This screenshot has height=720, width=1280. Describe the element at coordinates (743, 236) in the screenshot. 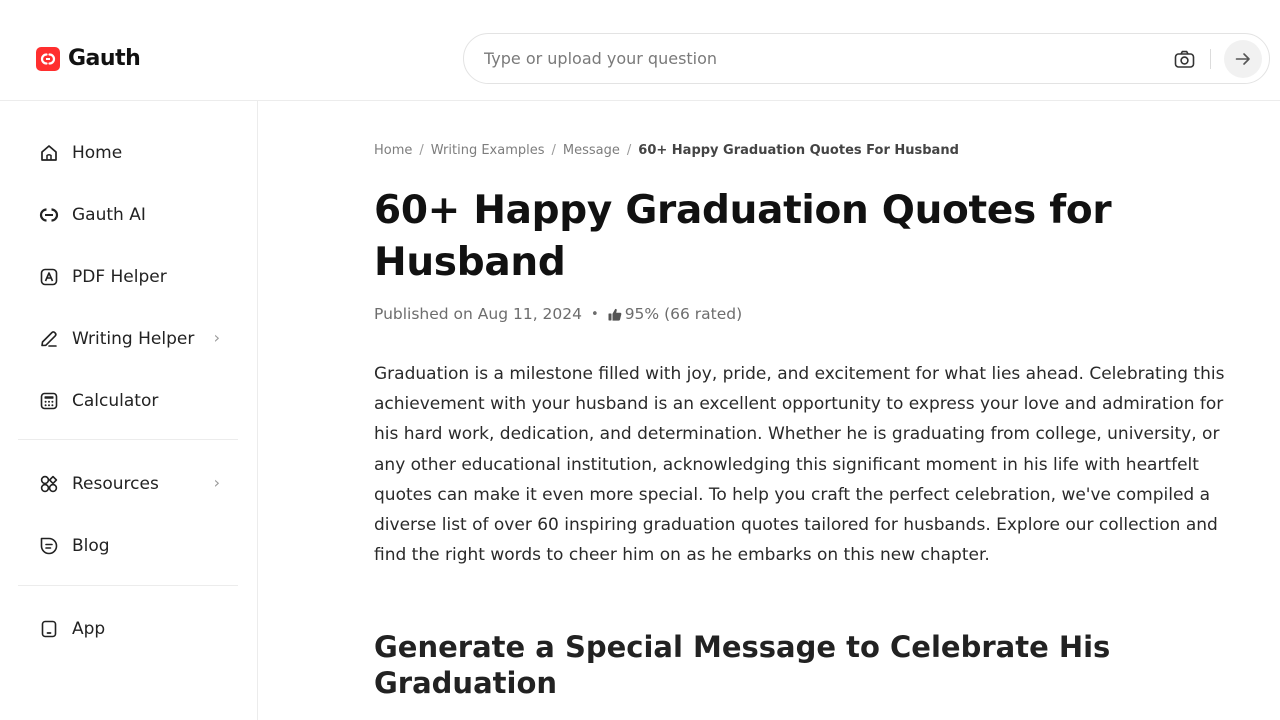

I see `page-title: 60+ Happy Graduation Quotes for Husband` at that location.